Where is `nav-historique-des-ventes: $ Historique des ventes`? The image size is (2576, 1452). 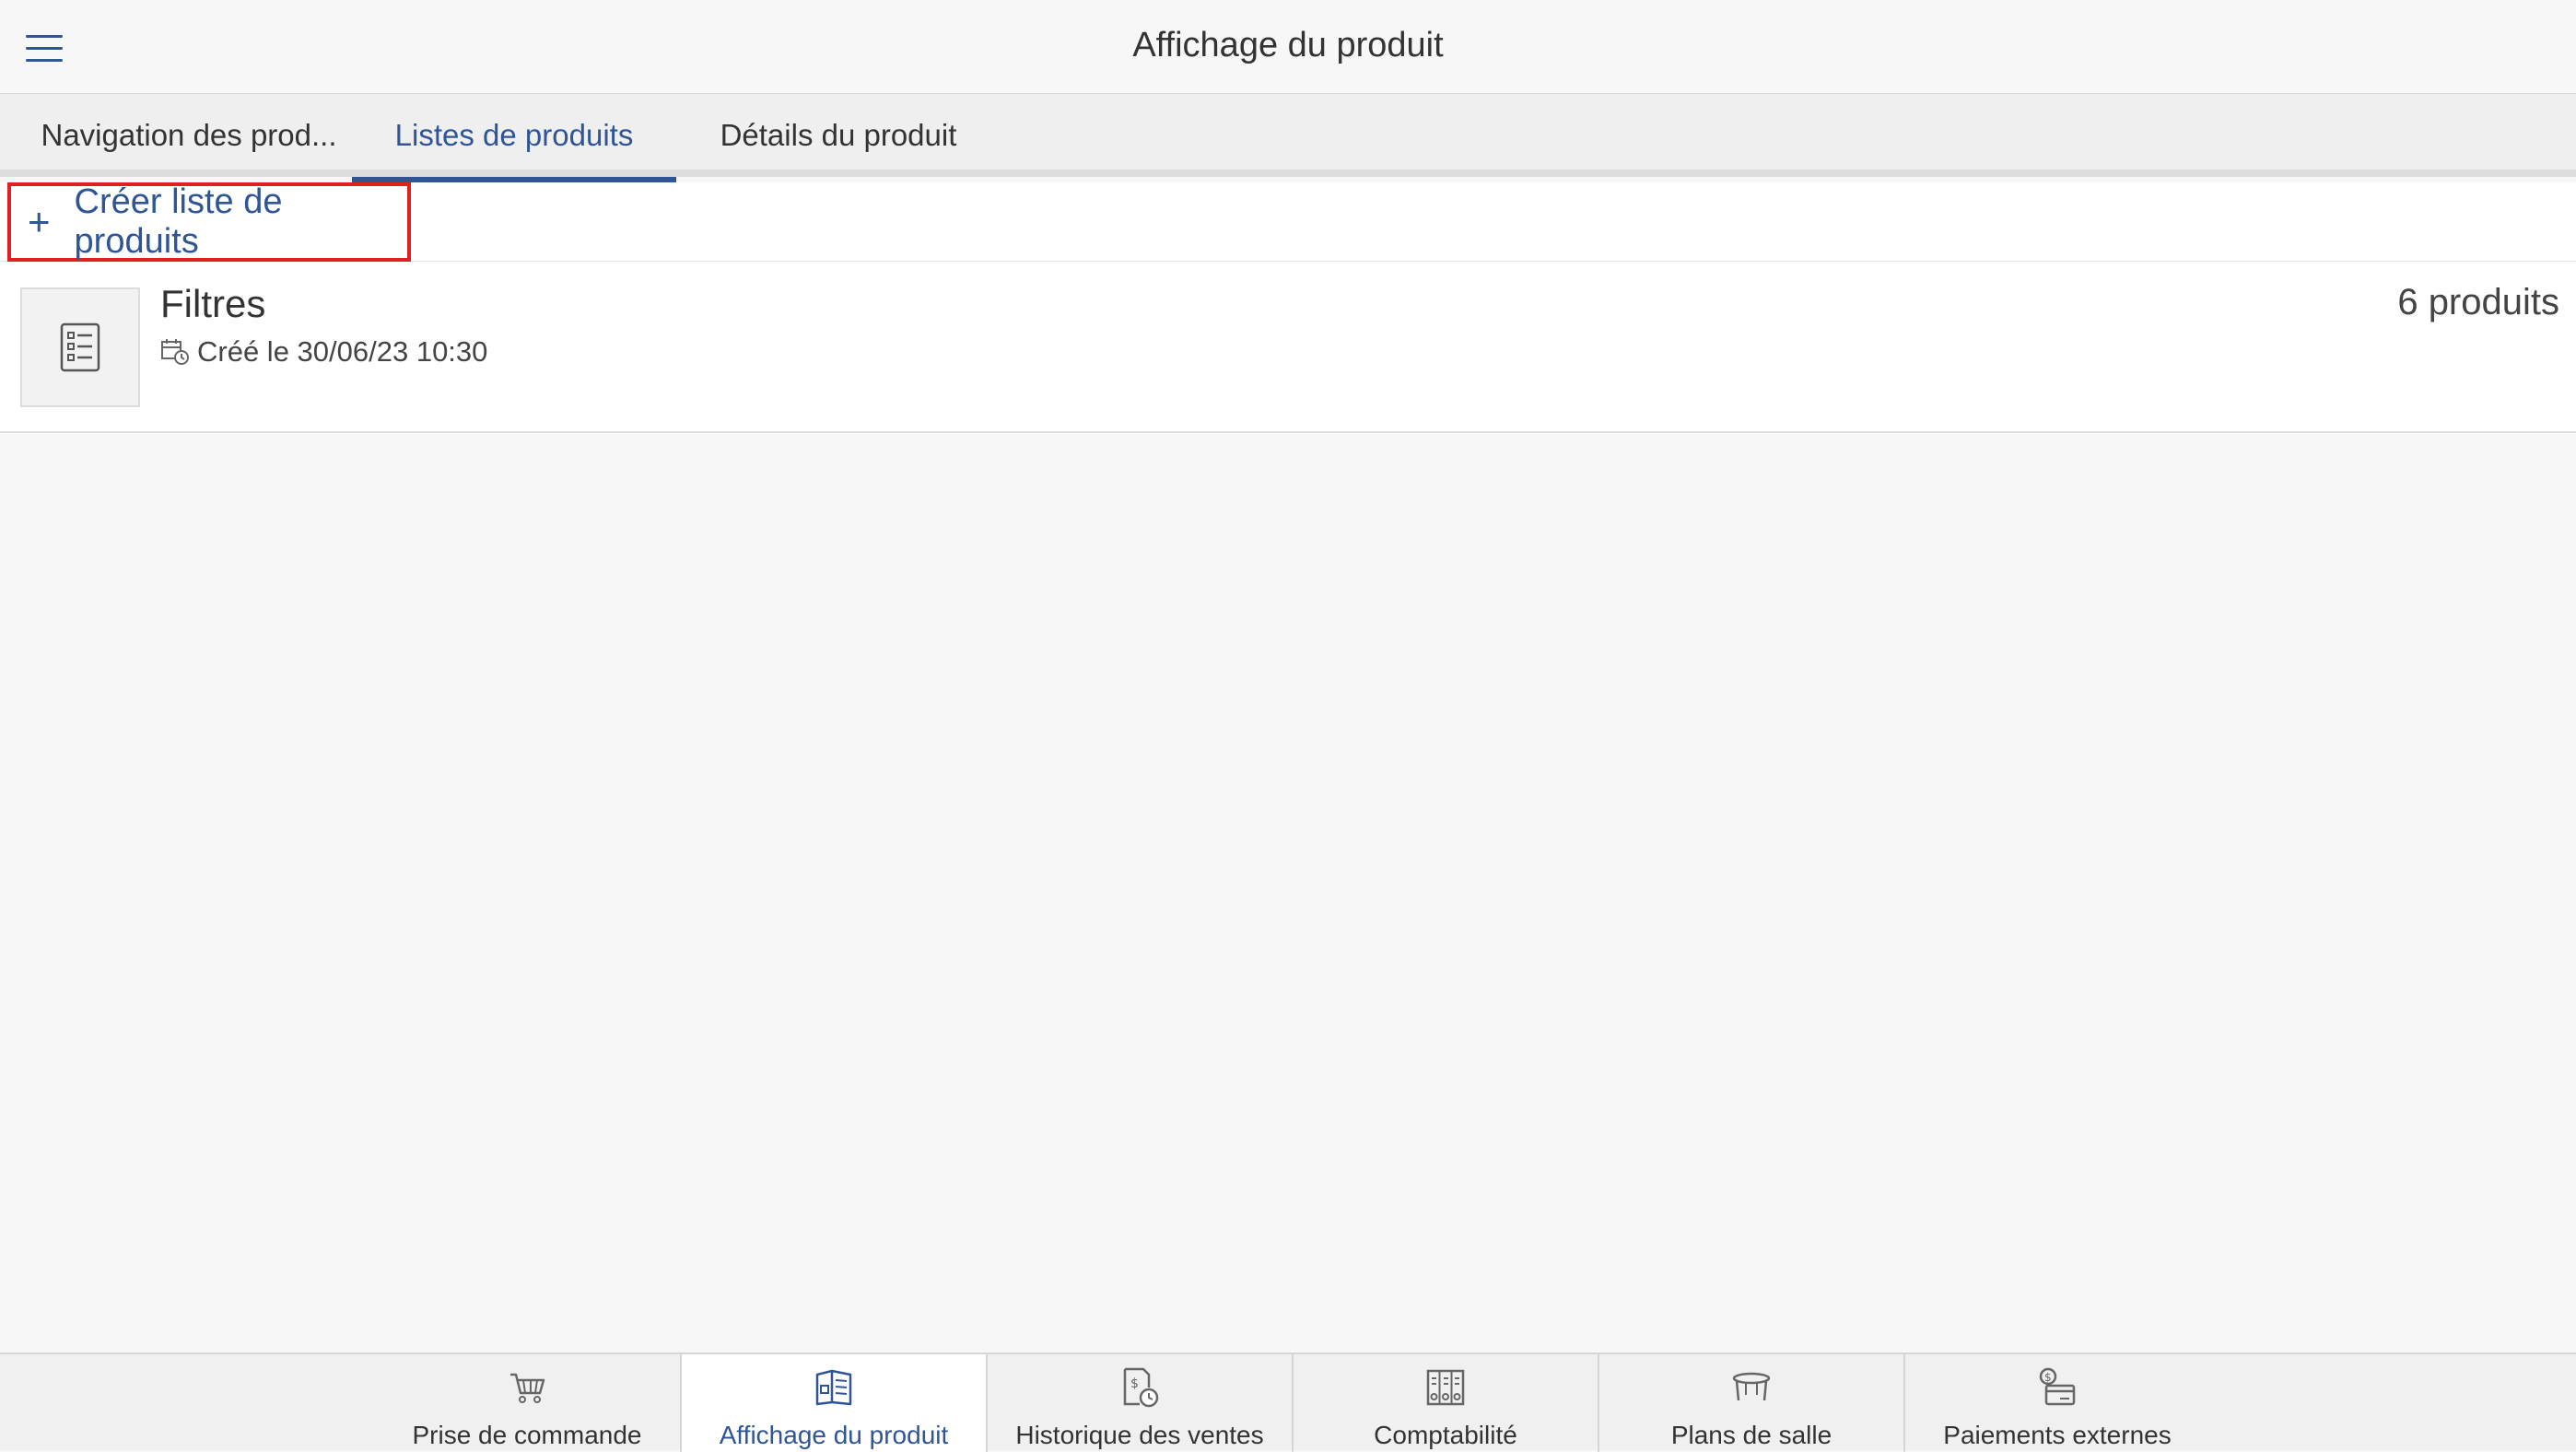
nav-historique-des-ventes: $ Historique des ventes is located at coordinates (1139, 1403).